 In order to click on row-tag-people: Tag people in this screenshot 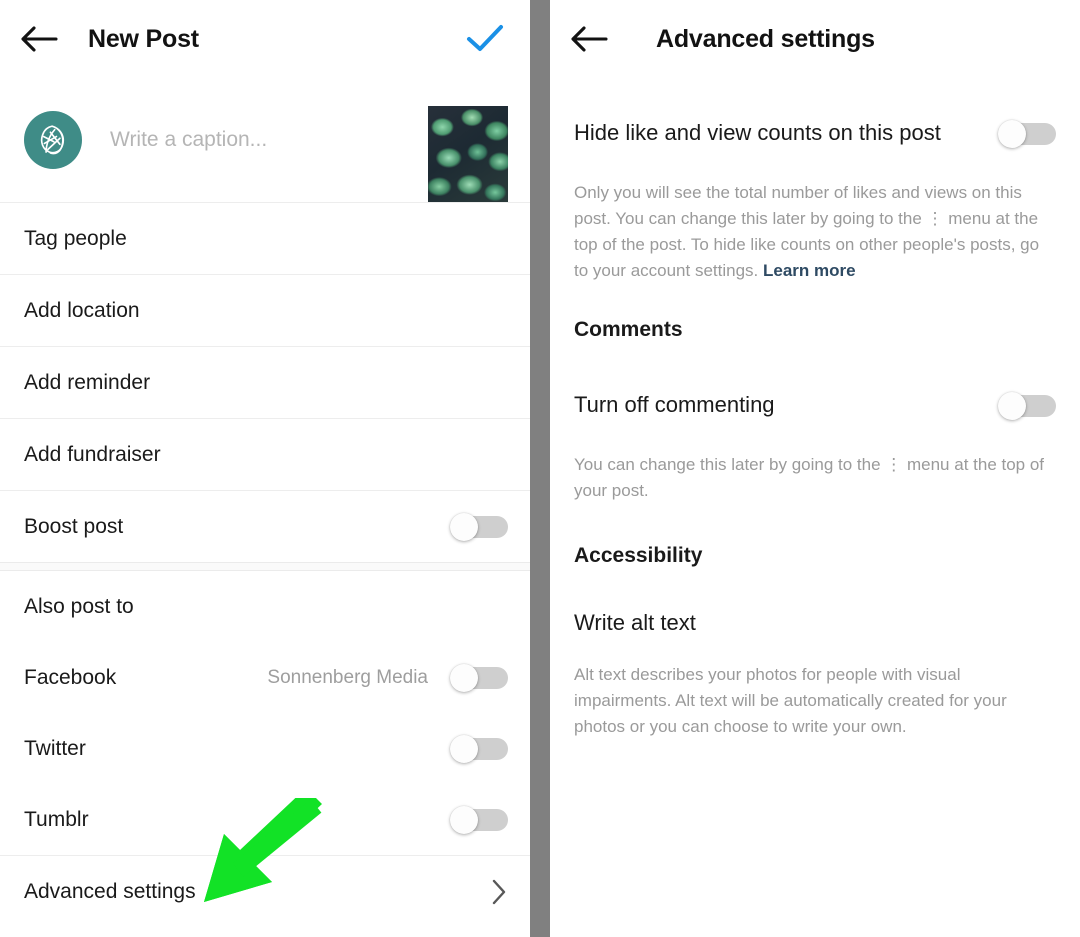, I will do `click(265, 238)`.